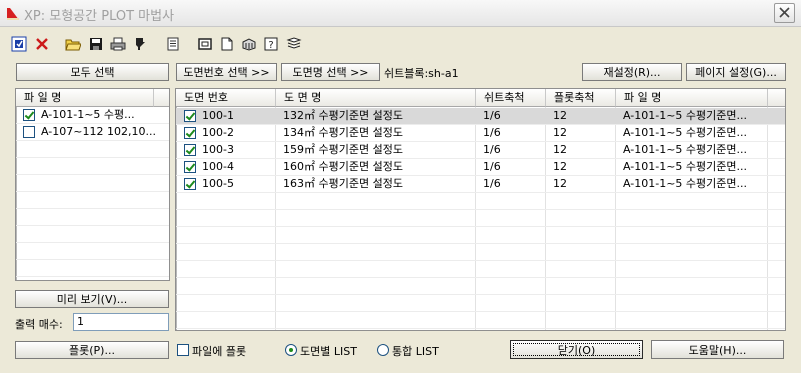  What do you see at coordinates (343, 132) in the screenshot?
I see `table-cell: 134㎡ 수평기준면 설정도` at bounding box center [343, 132].